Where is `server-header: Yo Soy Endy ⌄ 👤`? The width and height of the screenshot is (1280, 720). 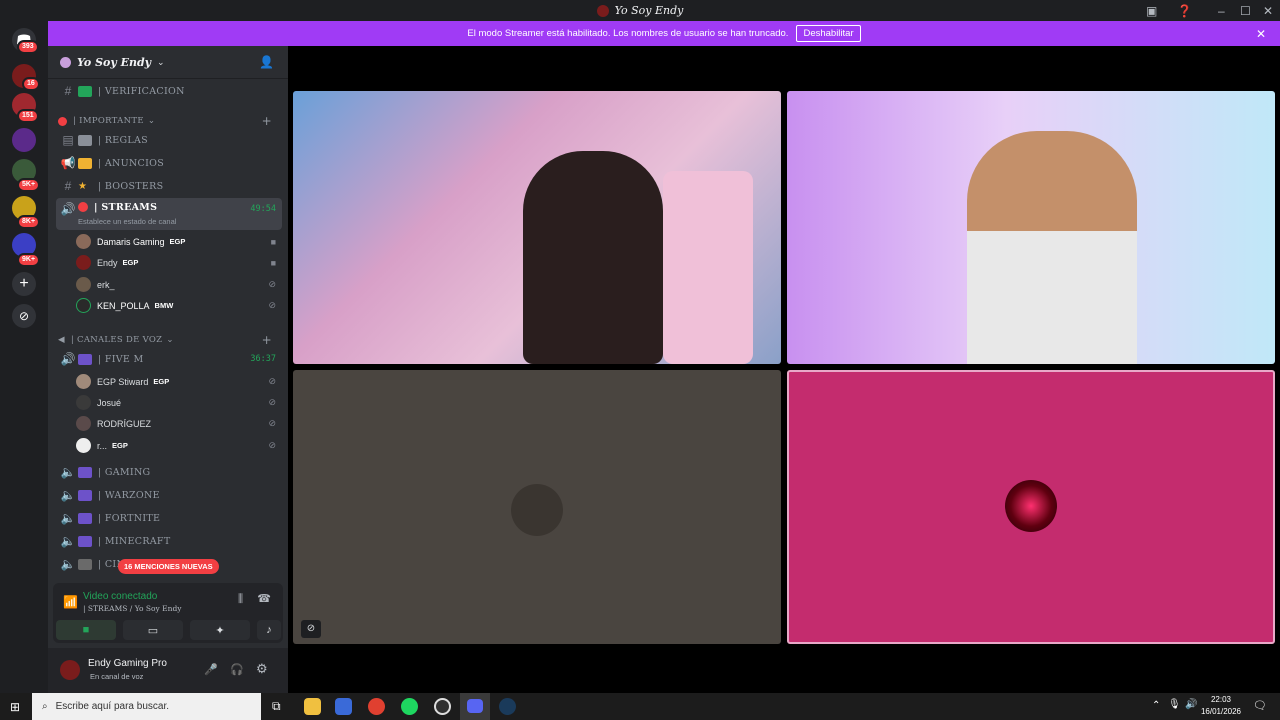 server-header: Yo Soy Endy ⌄ 👤 is located at coordinates (168, 62).